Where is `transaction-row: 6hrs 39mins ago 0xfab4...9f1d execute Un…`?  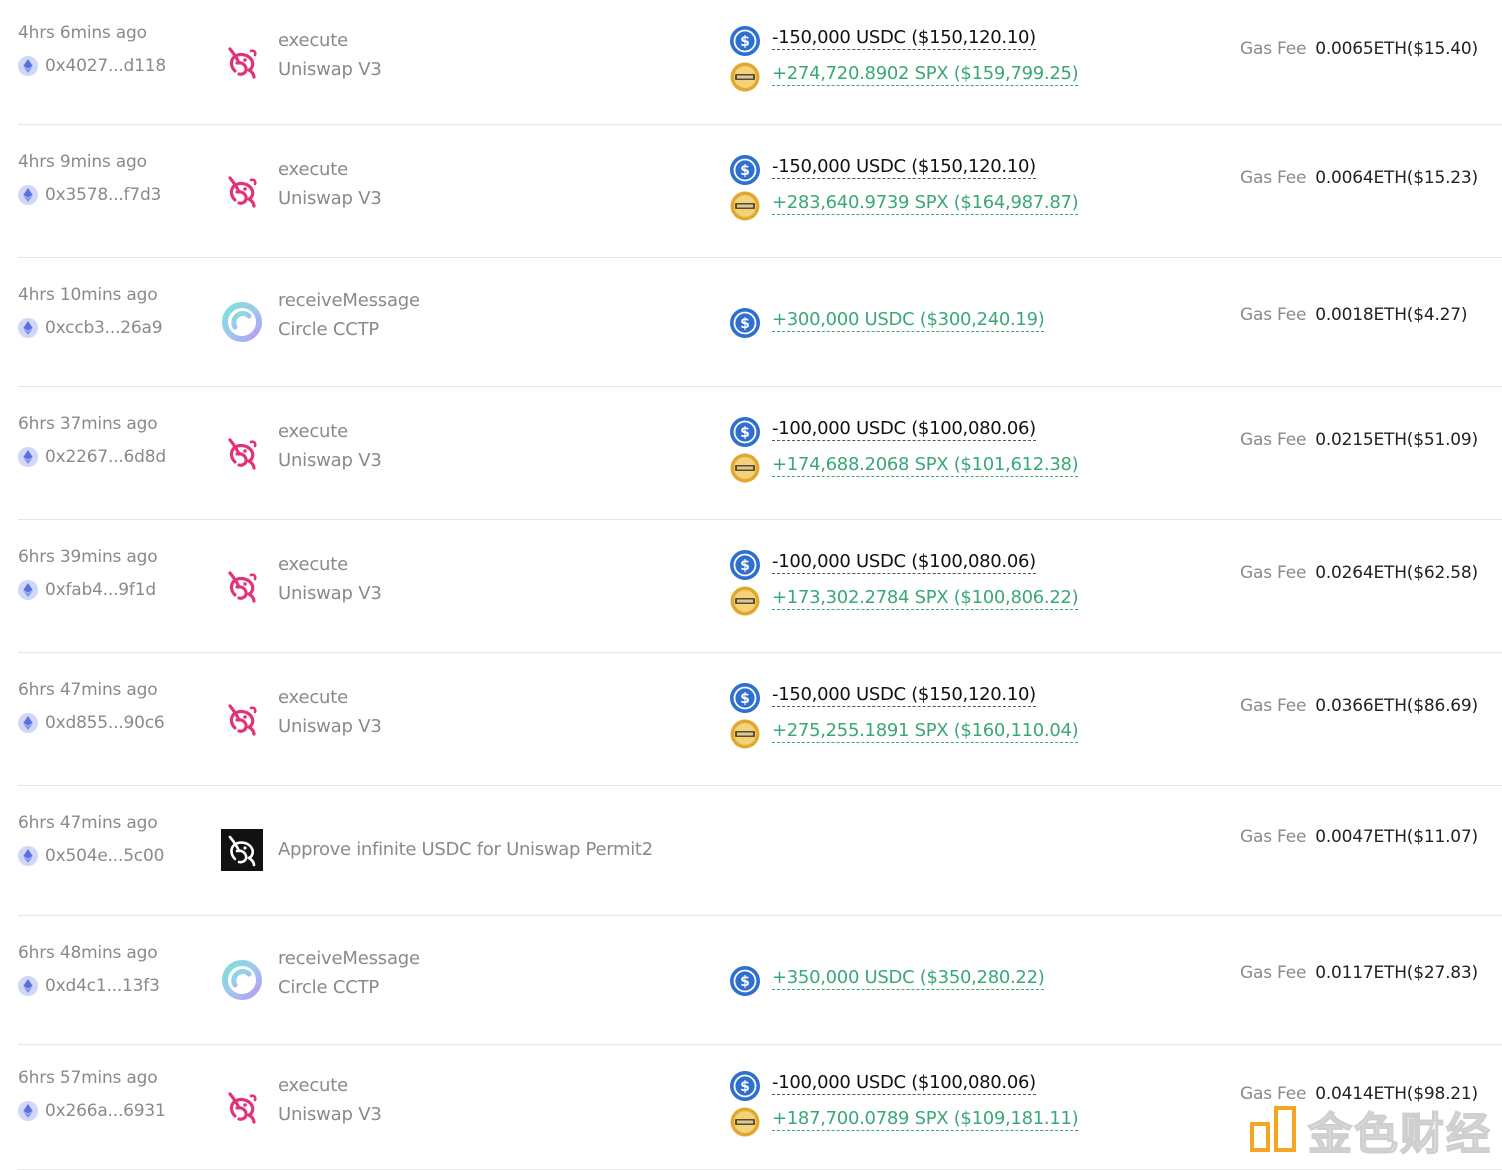
transaction-row: 6hrs 39mins ago 0xfab4...9f1d execute Un… is located at coordinates (760, 586).